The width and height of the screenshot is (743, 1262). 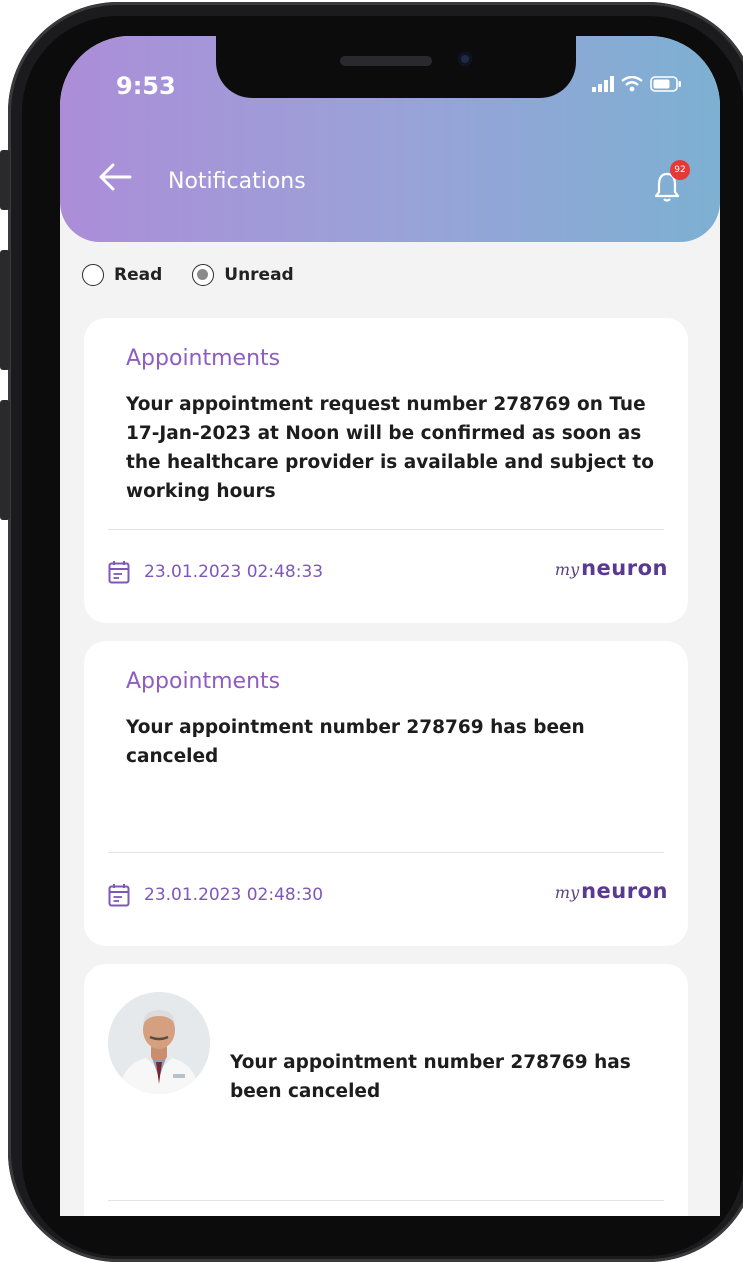 I want to click on page-title: Notifications, so click(x=237, y=181).